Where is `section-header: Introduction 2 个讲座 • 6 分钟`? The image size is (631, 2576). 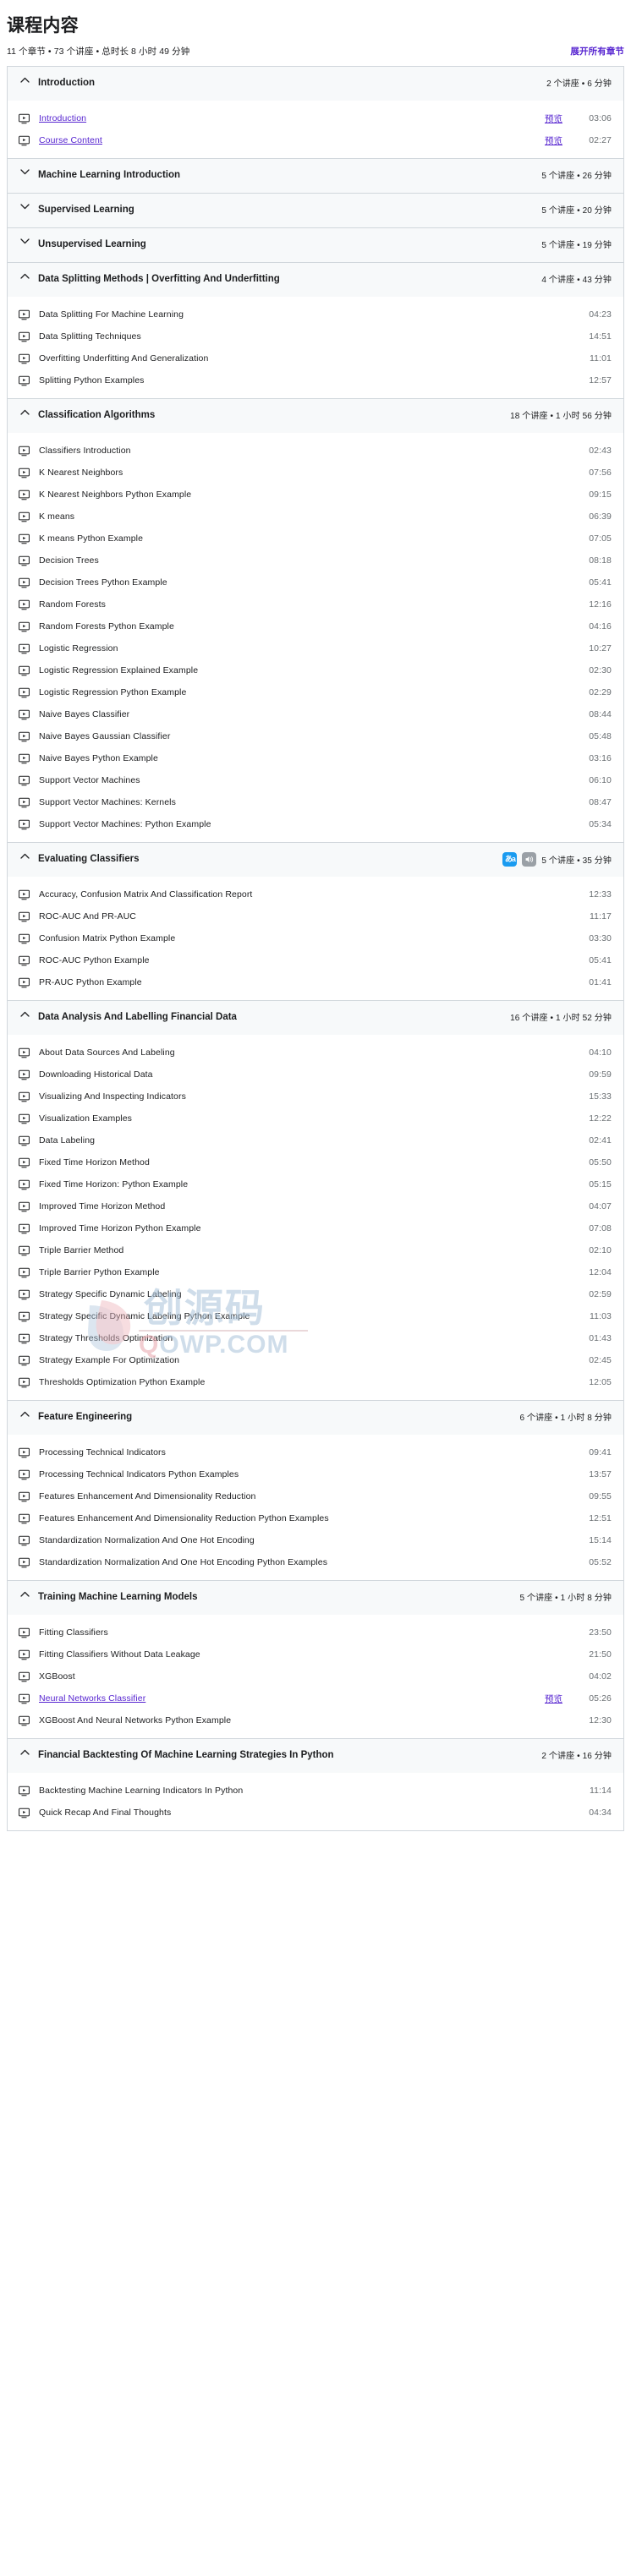
section-header: Introduction 2 个讲座 • 6 分钟 is located at coordinates (315, 84).